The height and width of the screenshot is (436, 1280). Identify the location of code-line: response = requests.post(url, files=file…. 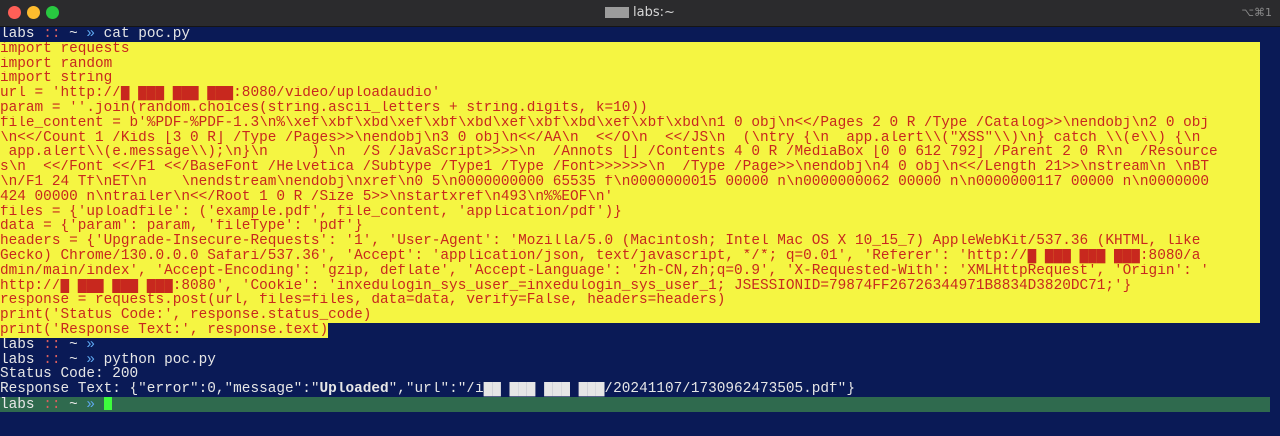
(635, 301).